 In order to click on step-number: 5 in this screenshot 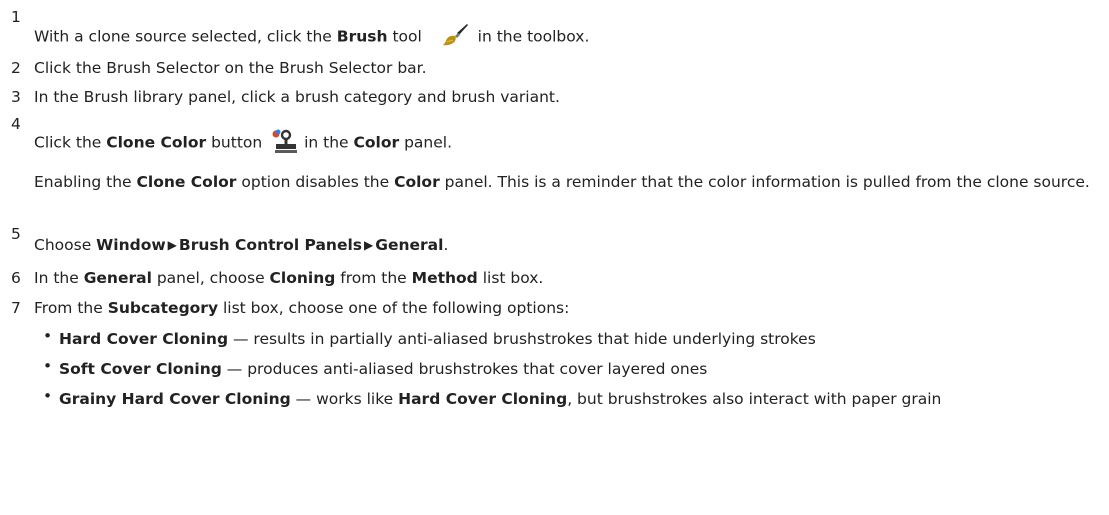, I will do `click(16, 234)`.